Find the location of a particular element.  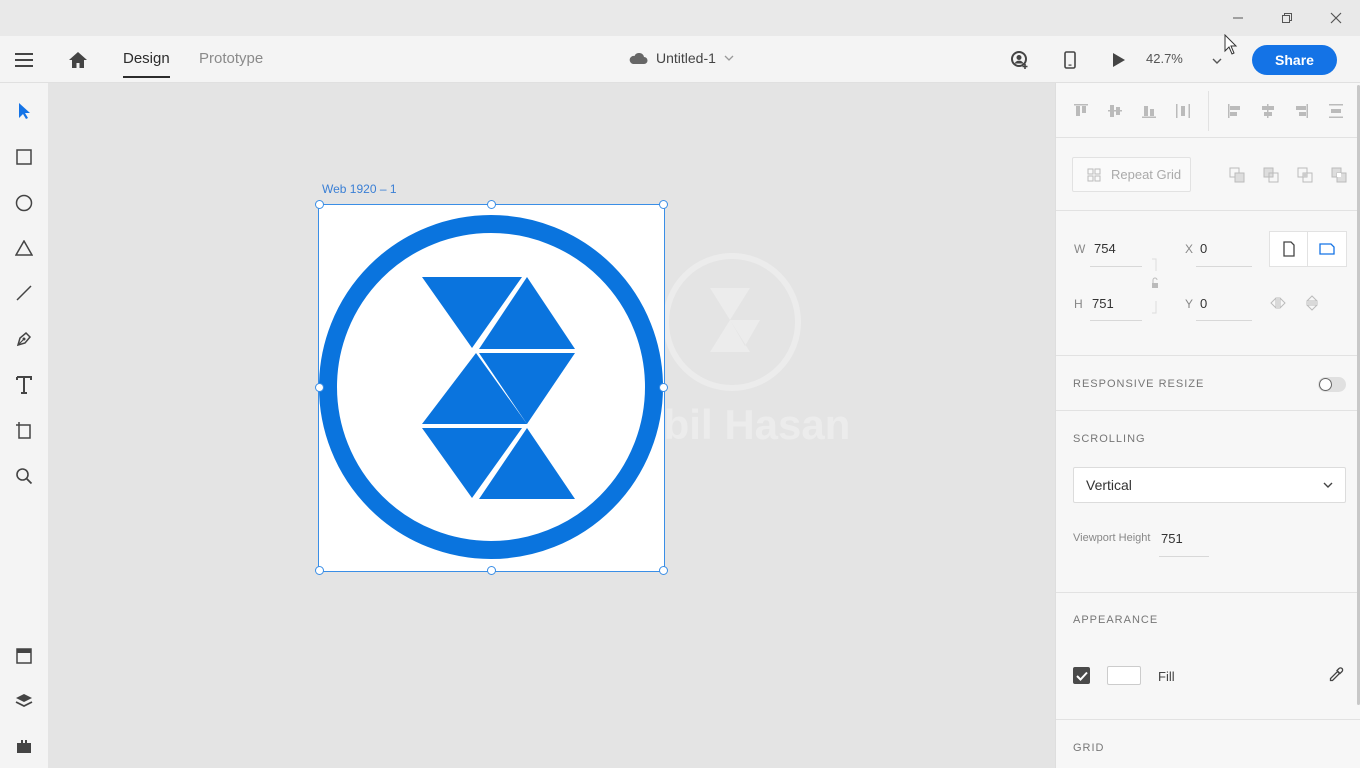

restore-icon is located at coordinates (1287, 18).